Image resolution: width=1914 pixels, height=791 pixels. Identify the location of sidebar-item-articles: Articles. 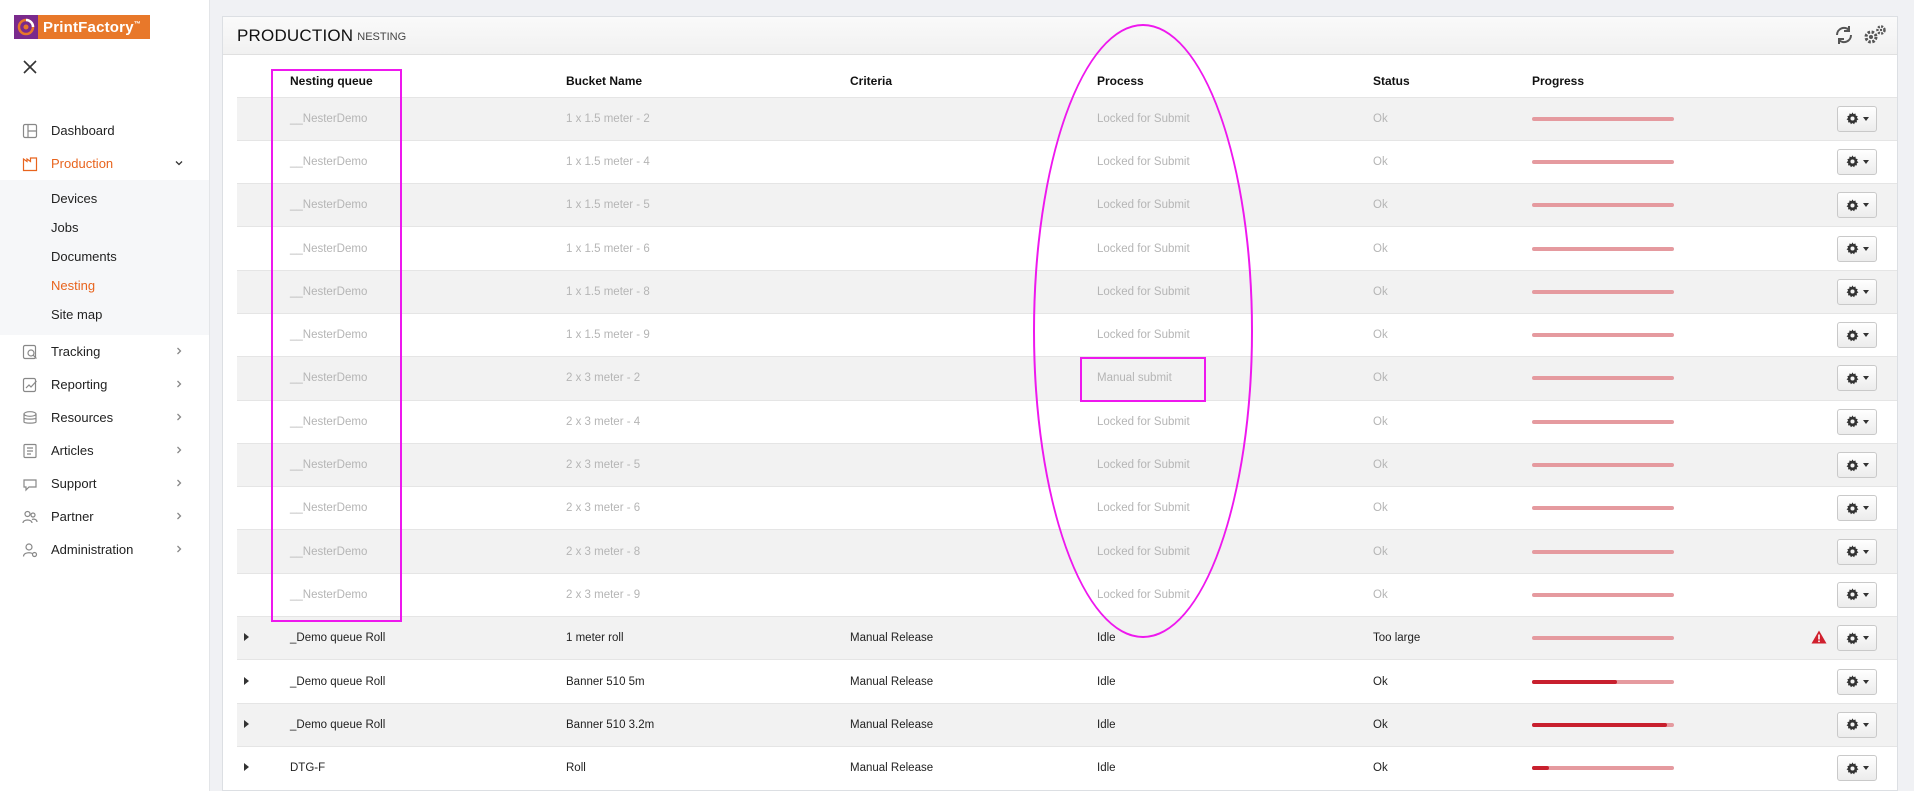
(104, 450).